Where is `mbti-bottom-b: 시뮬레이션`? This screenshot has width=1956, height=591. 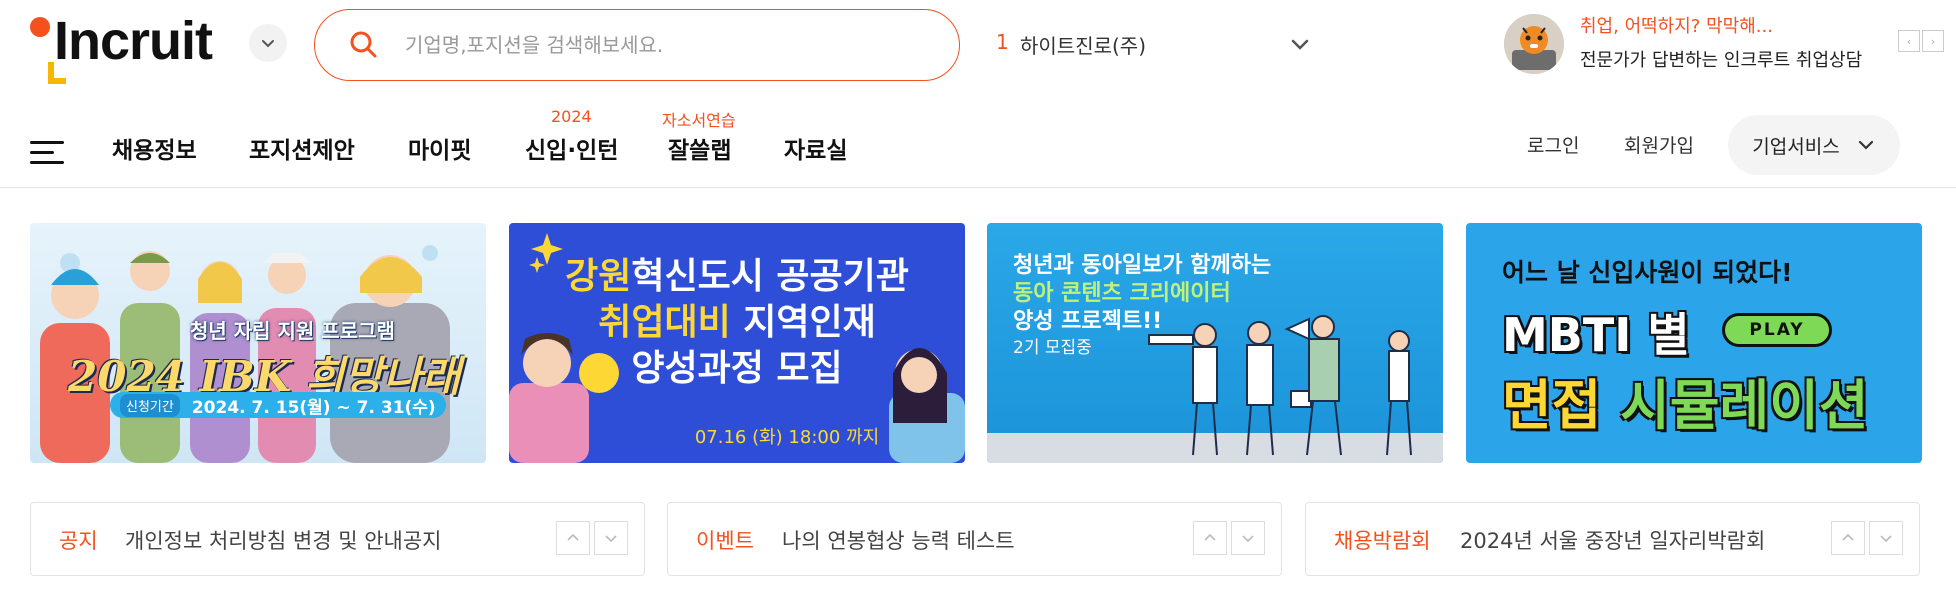 mbti-bottom-b: 시뮬레이션 is located at coordinates (1744, 405).